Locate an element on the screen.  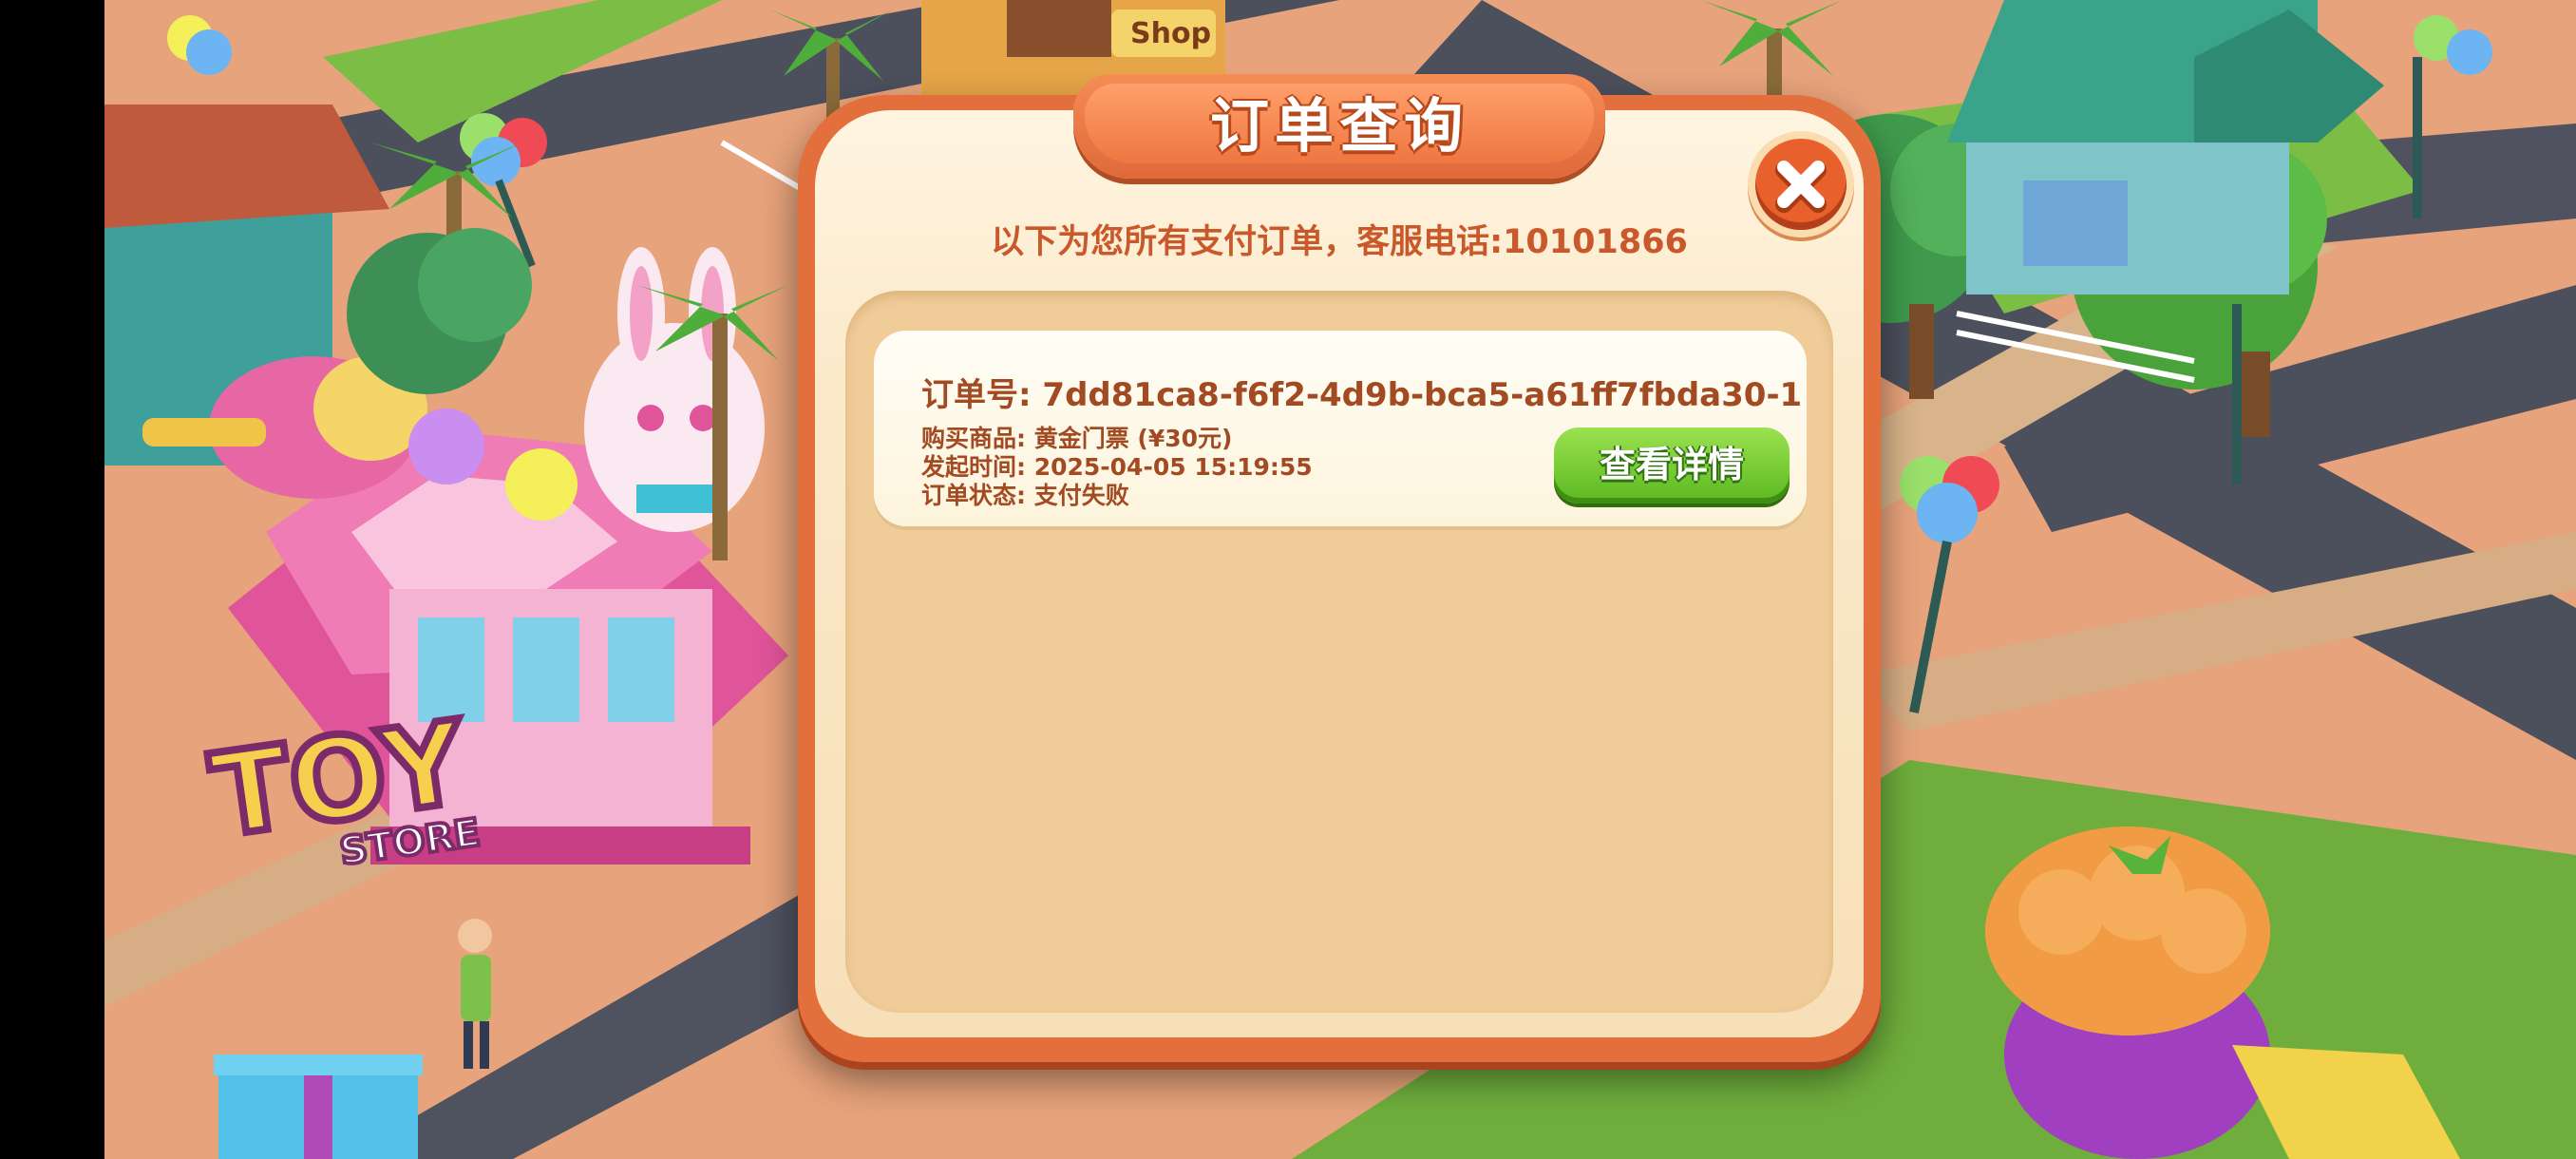
view-details-label: 查看详情 is located at coordinates (1671, 464).